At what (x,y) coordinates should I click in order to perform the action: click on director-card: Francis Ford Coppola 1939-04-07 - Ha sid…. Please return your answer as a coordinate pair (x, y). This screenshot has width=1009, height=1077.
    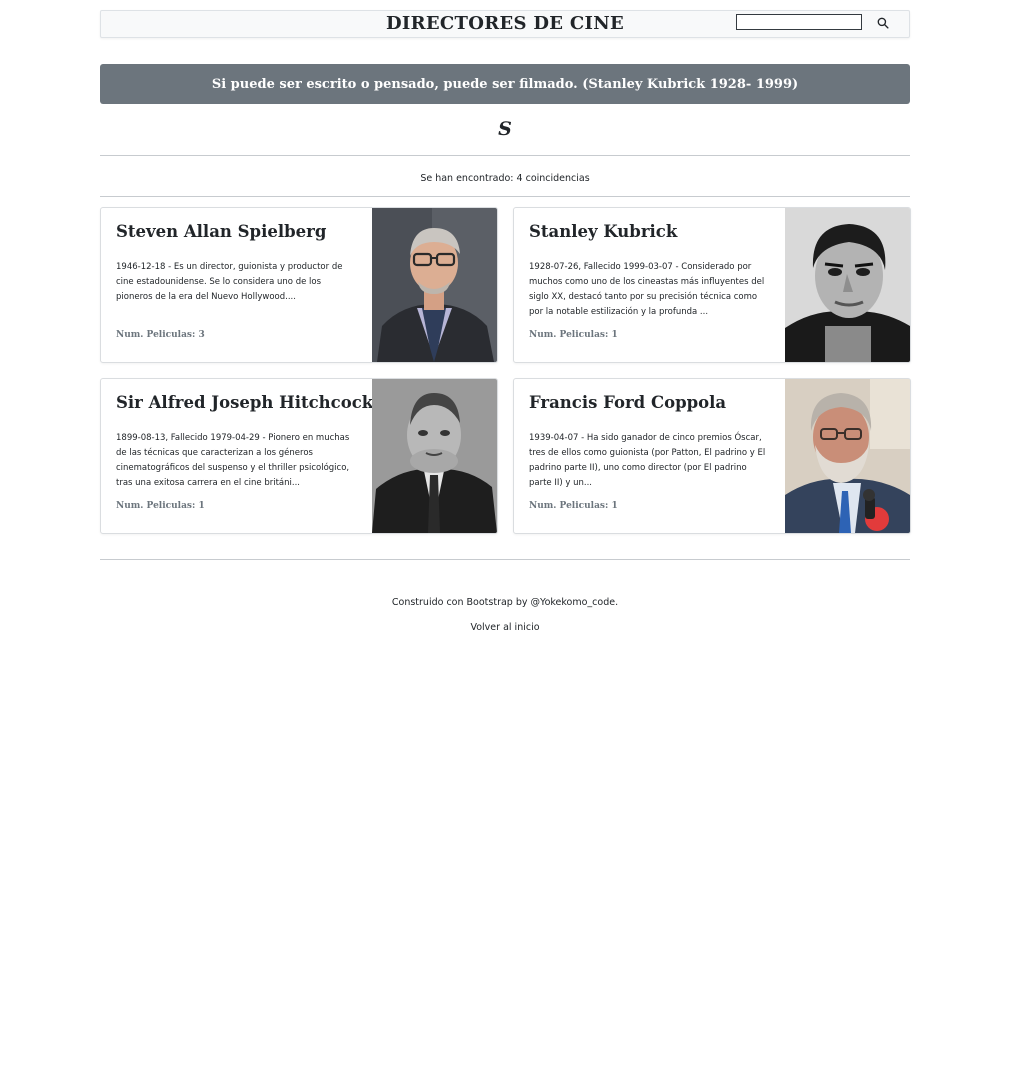
    Looking at the image, I should click on (712, 456).